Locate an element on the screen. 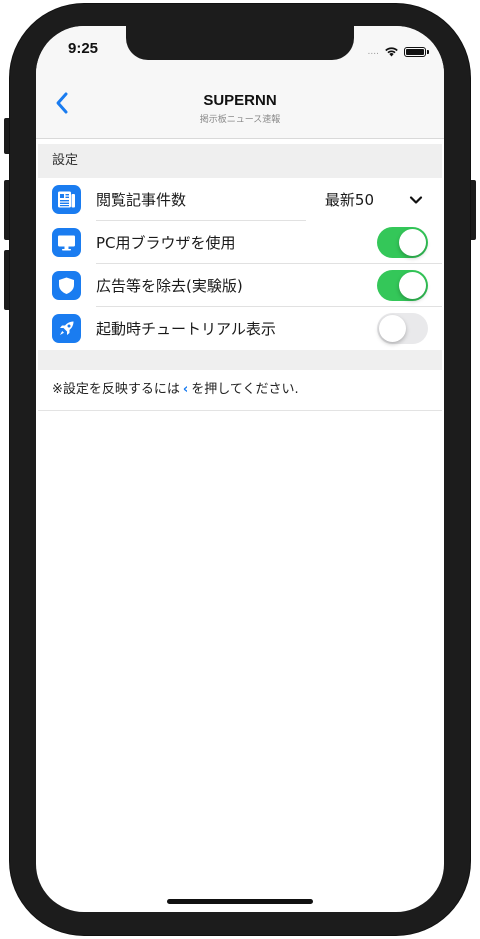 The image size is (480, 939). section-header: 設定 is located at coordinates (240, 161).